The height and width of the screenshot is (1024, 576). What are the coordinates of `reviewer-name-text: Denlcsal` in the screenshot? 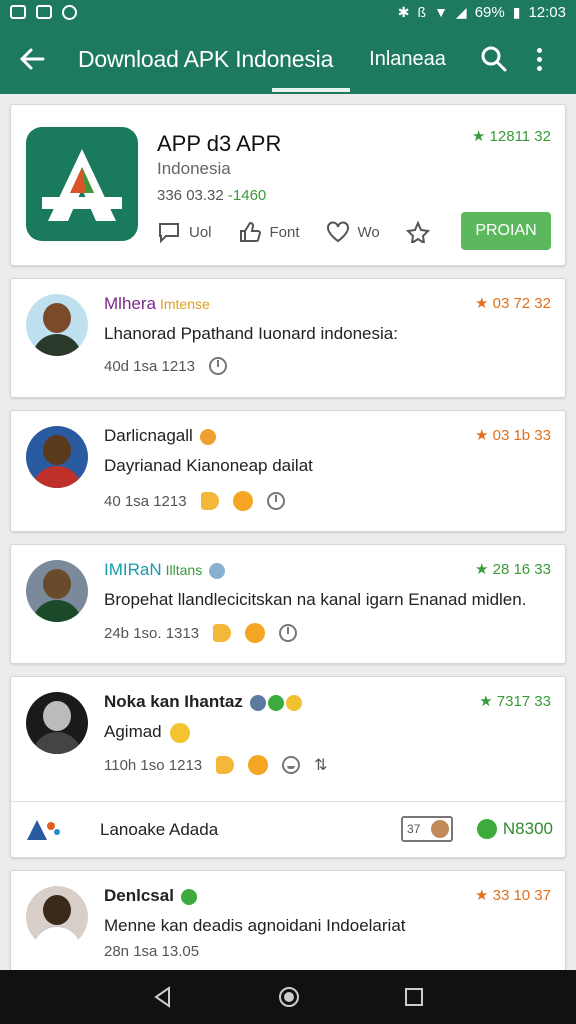 It's located at (139, 895).